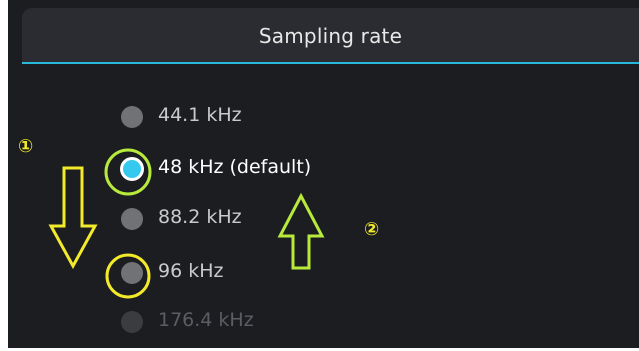 Image resolution: width=639 pixels, height=351 pixels. What do you see at coordinates (276, 118) in the screenshot?
I see `option-44-1-khz: 44.1 kHz` at bounding box center [276, 118].